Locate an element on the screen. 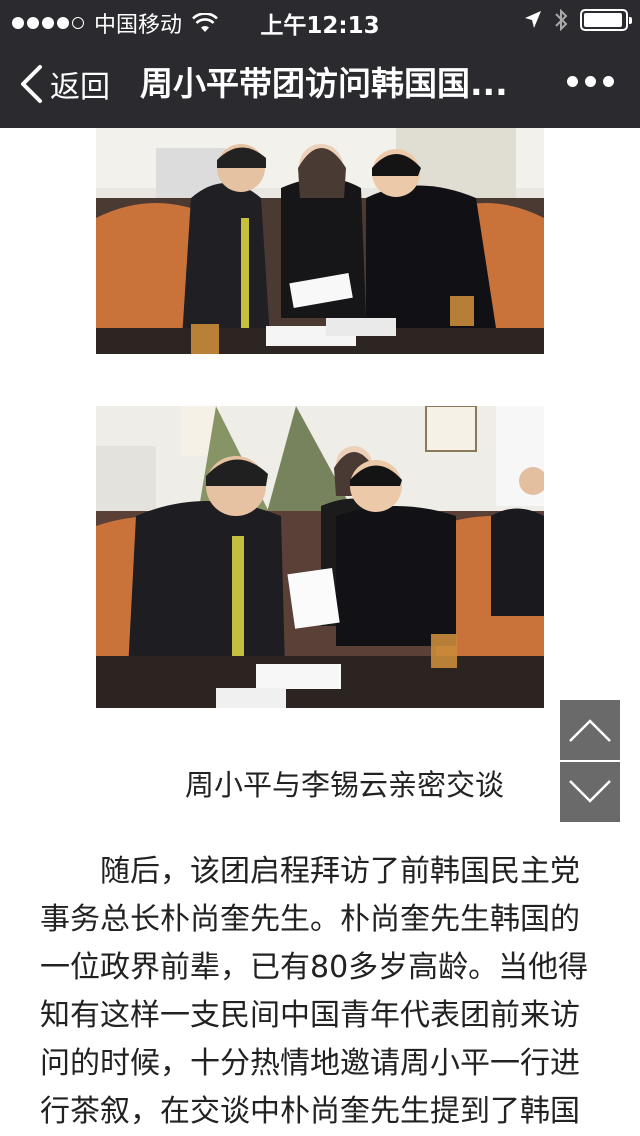 The width and height of the screenshot is (640, 1136). scroll-up-button is located at coordinates (590, 730).